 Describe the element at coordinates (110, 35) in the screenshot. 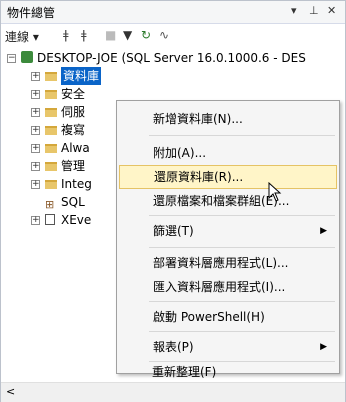

I see `stop-icon: ■` at that location.